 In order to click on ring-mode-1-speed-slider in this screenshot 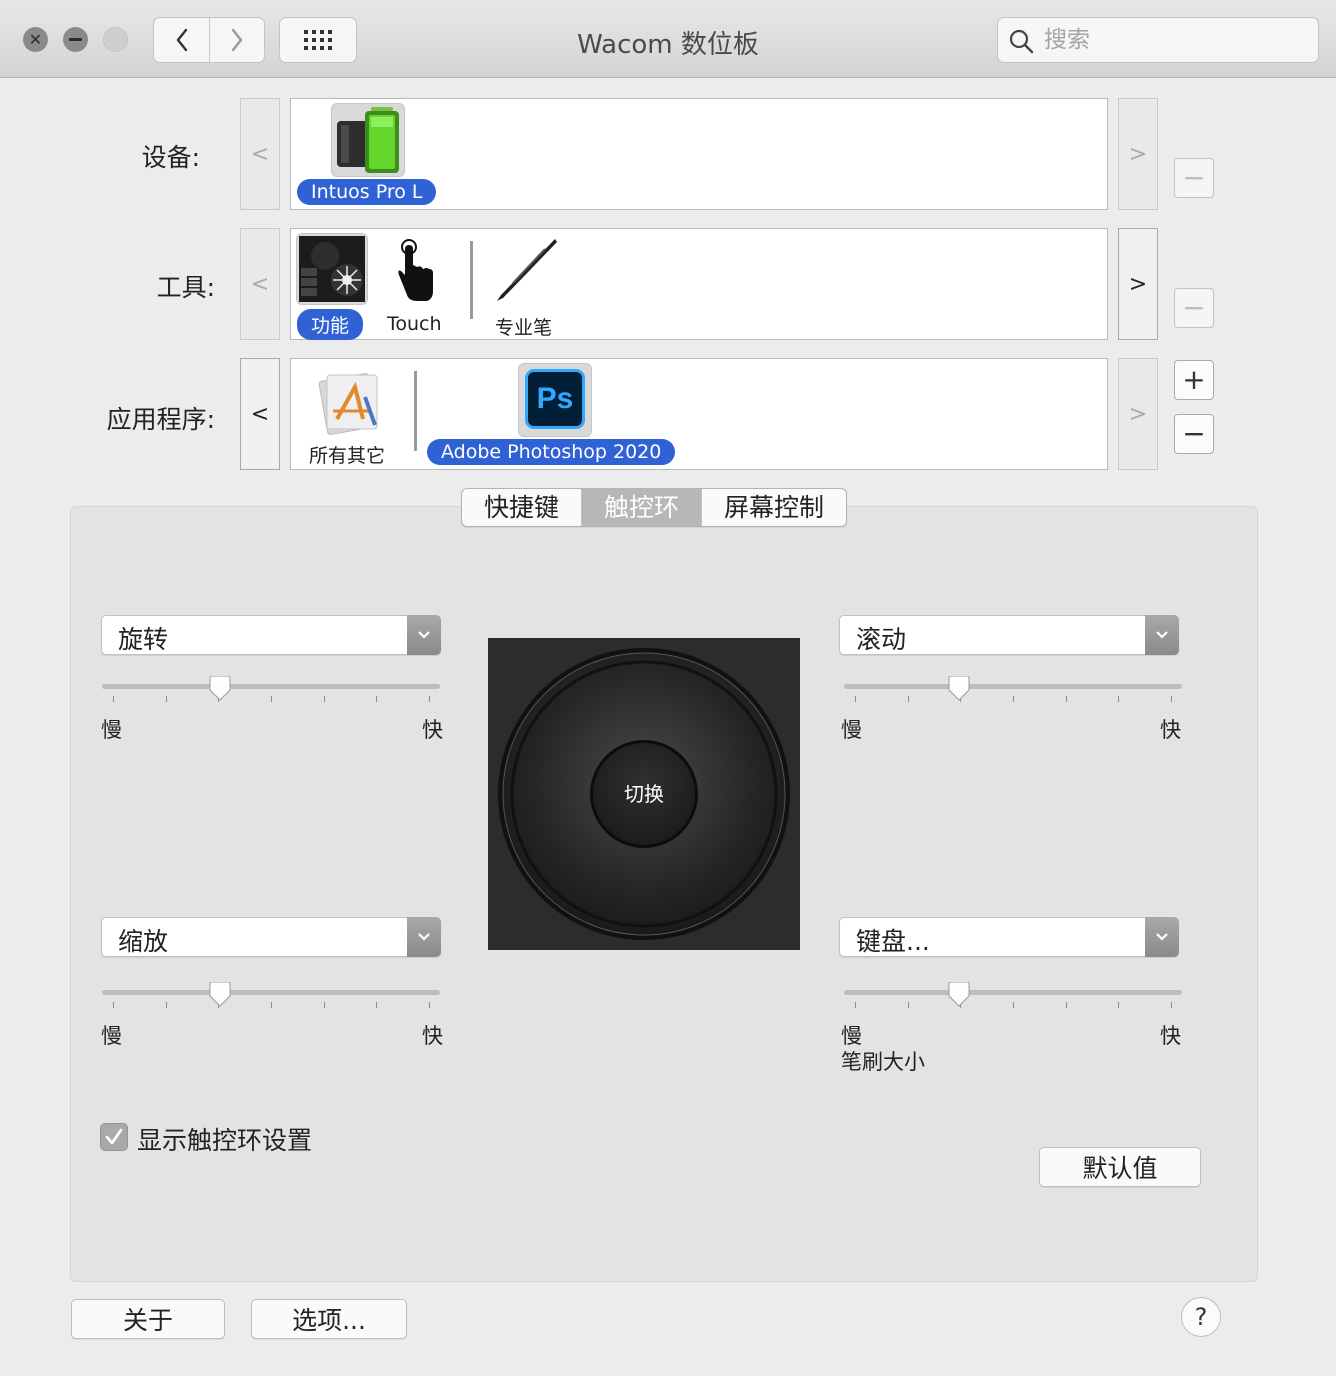, I will do `click(271, 691)`.